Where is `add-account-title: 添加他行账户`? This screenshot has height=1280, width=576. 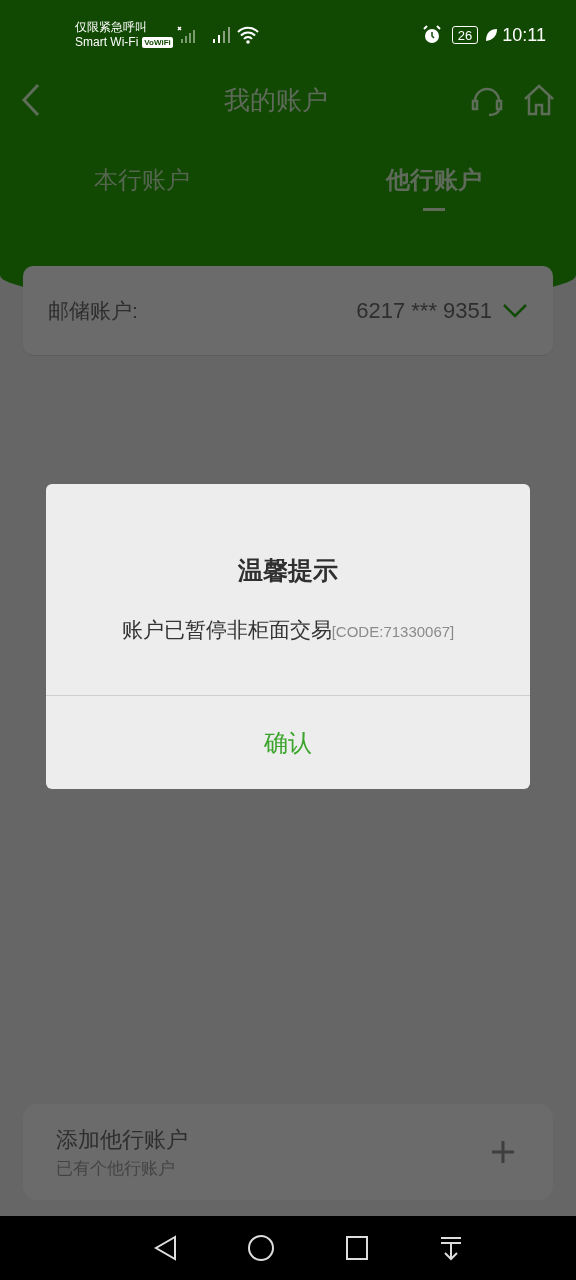
add-account-title: 添加他行账户 is located at coordinates (122, 1139).